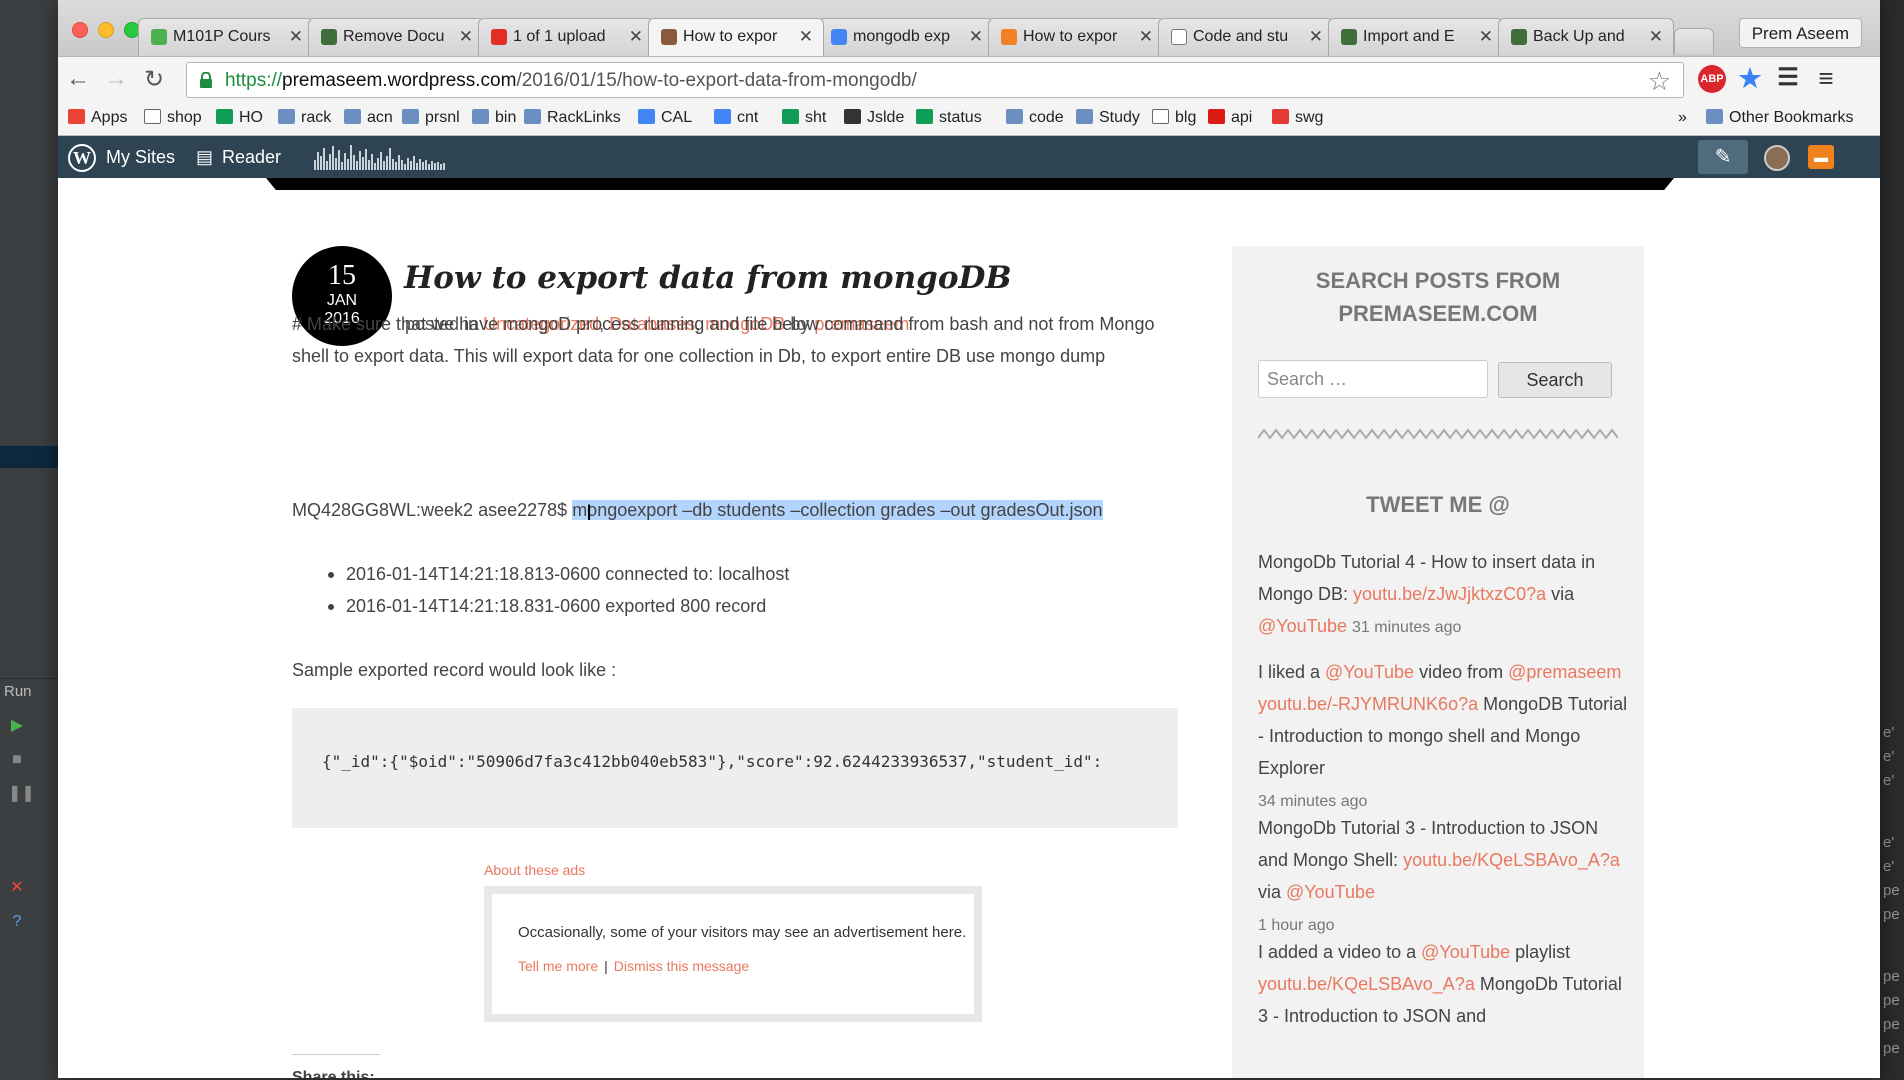 The width and height of the screenshot is (1904, 1080). I want to click on bookmark-item: api, so click(1230, 118).